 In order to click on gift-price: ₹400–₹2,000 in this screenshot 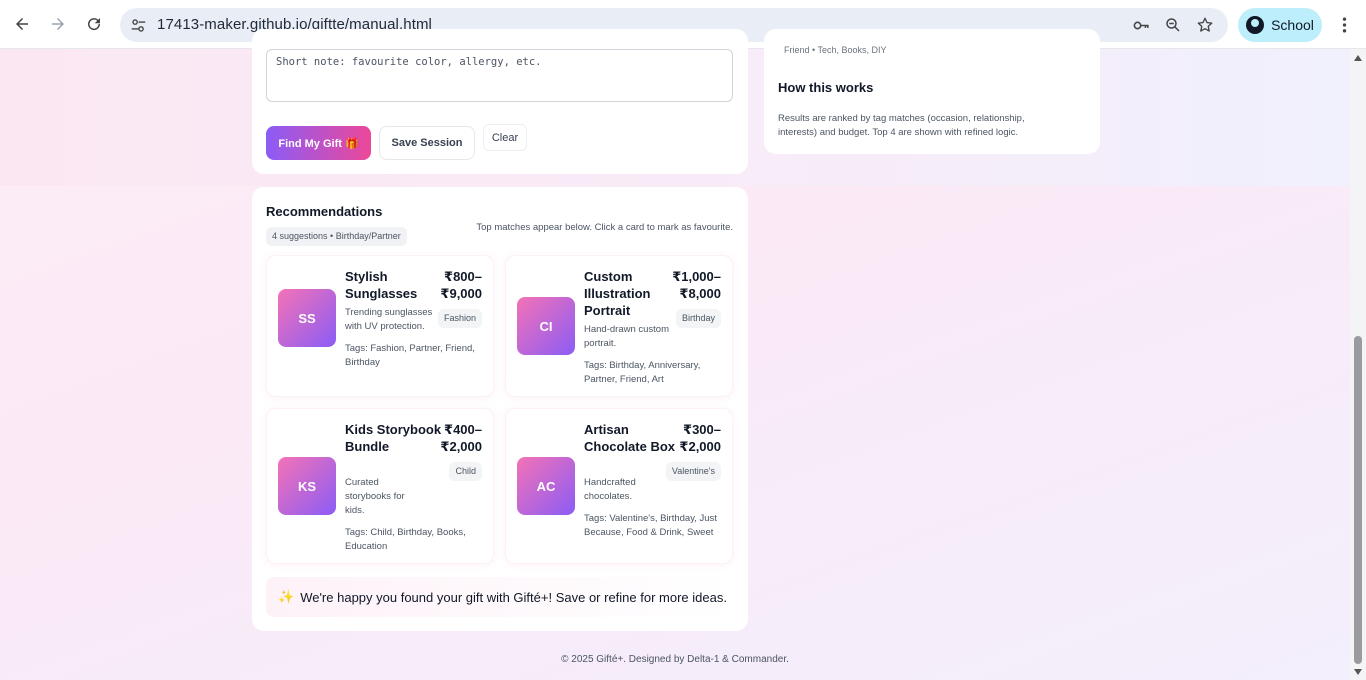, I will do `click(461, 438)`.